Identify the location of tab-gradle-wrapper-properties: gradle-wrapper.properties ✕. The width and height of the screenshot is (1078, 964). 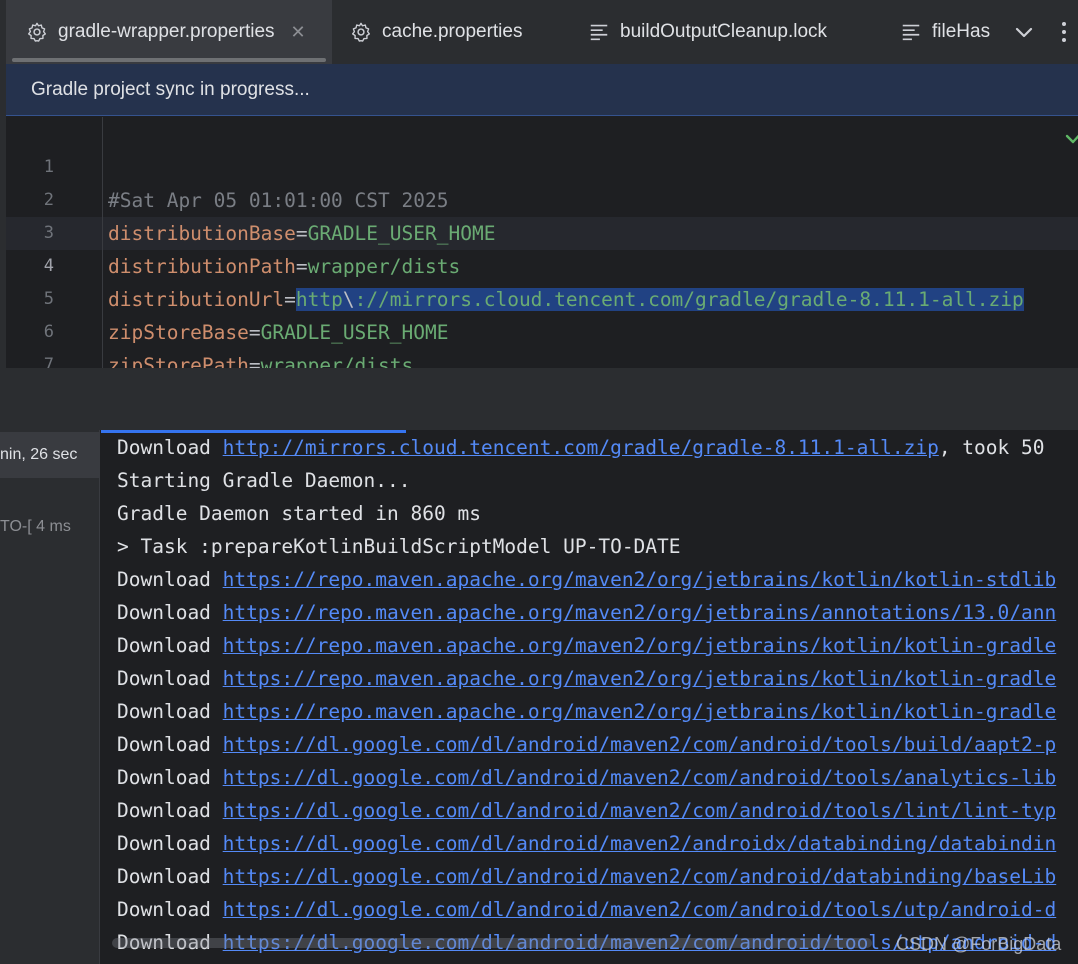
(169, 32).